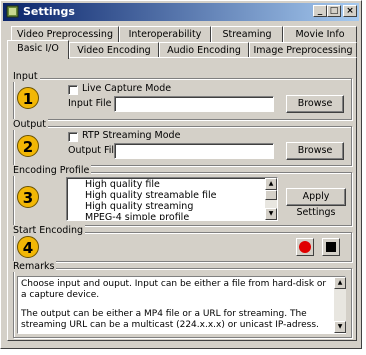 The width and height of the screenshot is (366, 355). I want to click on live-capture-label: Live Capture Mode, so click(127, 88).